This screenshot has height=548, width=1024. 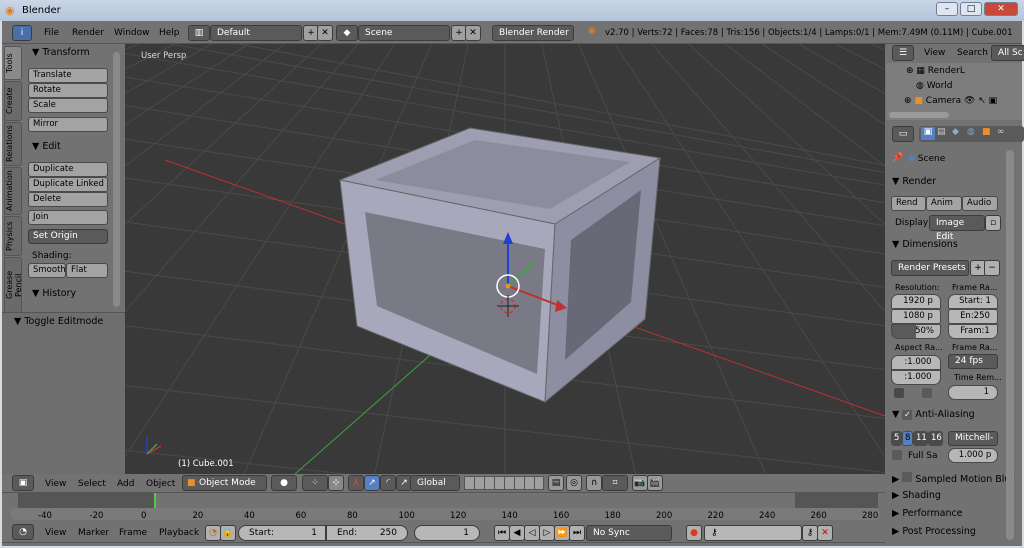 What do you see at coordinates (1001, 132) in the screenshot?
I see `constraints-tab-icon: ∞` at bounding box center [1001, 132].